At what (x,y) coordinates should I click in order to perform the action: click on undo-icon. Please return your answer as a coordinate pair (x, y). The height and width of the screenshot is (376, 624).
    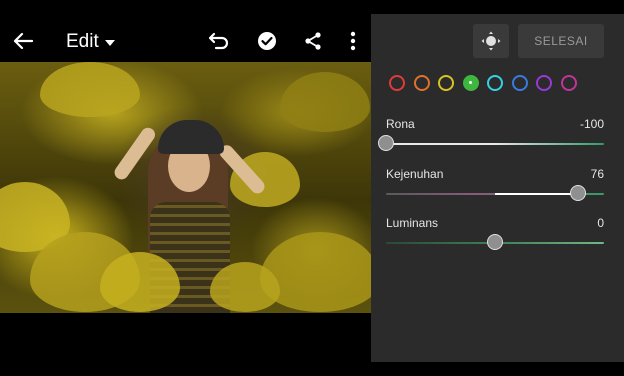
    Looking at the image, I should click on (219, 41).